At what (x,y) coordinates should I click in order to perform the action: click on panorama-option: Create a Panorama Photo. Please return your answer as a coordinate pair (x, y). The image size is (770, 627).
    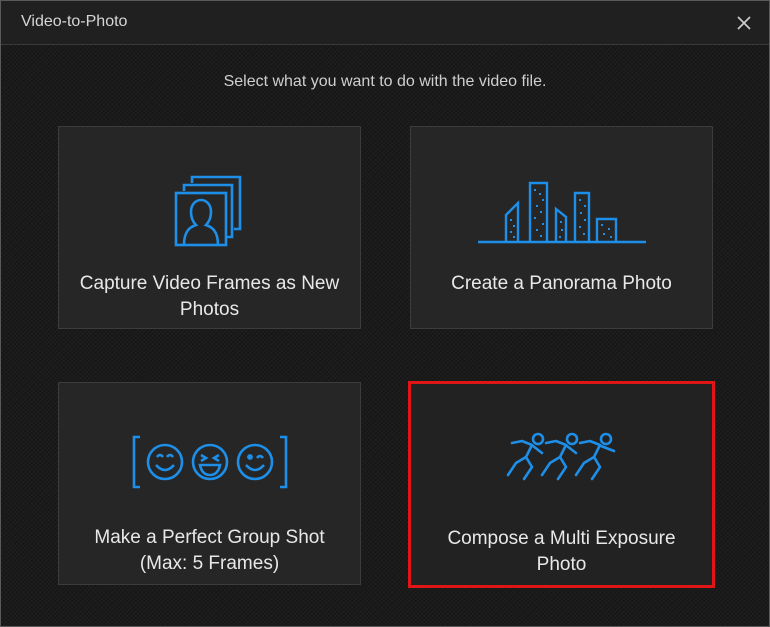
    Looking at the image, I should click on (561, 227).